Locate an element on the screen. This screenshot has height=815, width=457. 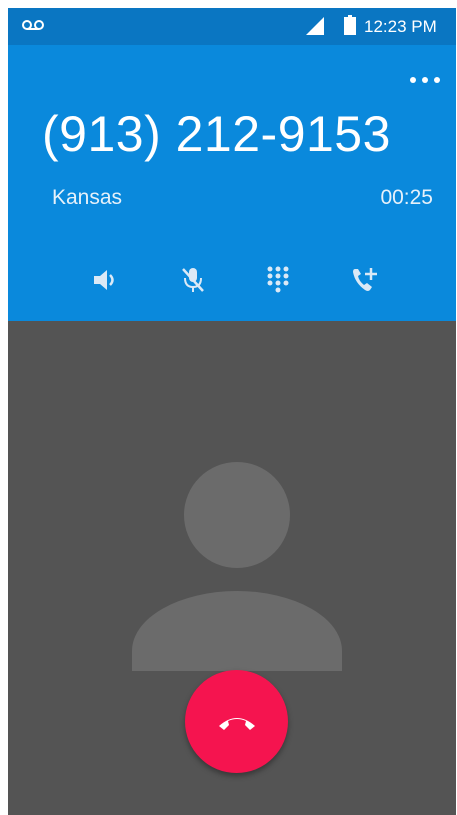
signal-icon is located at coordinates (315, 26).